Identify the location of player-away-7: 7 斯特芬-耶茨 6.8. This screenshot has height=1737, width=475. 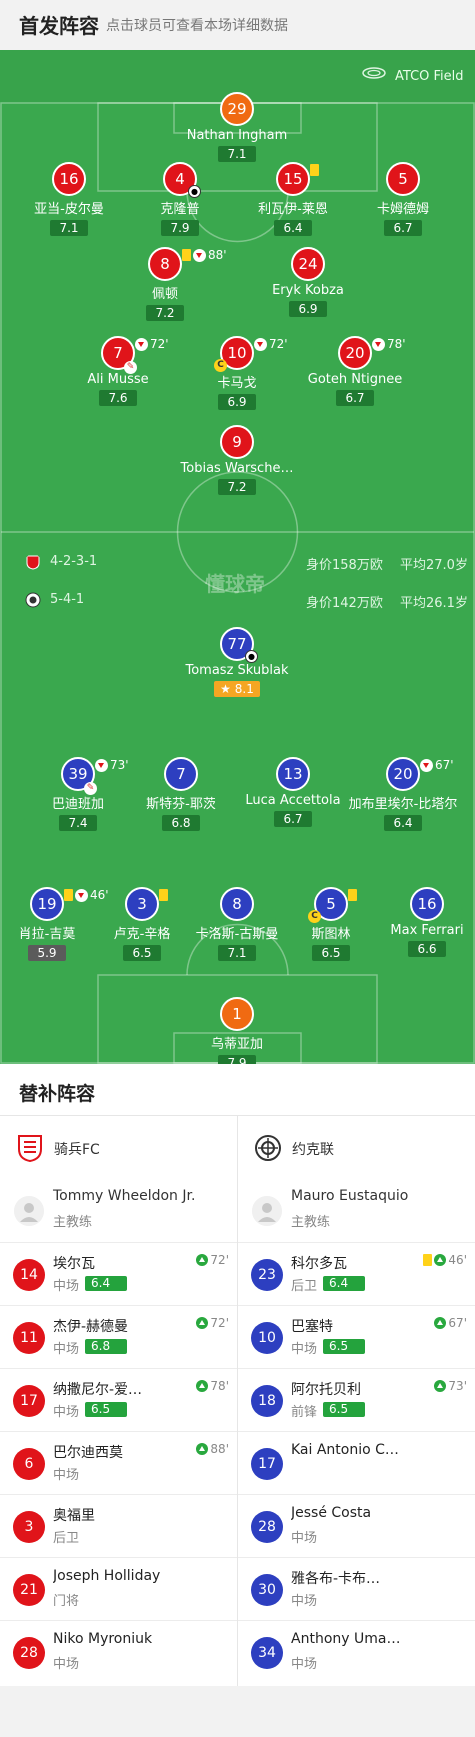
(181, 794).